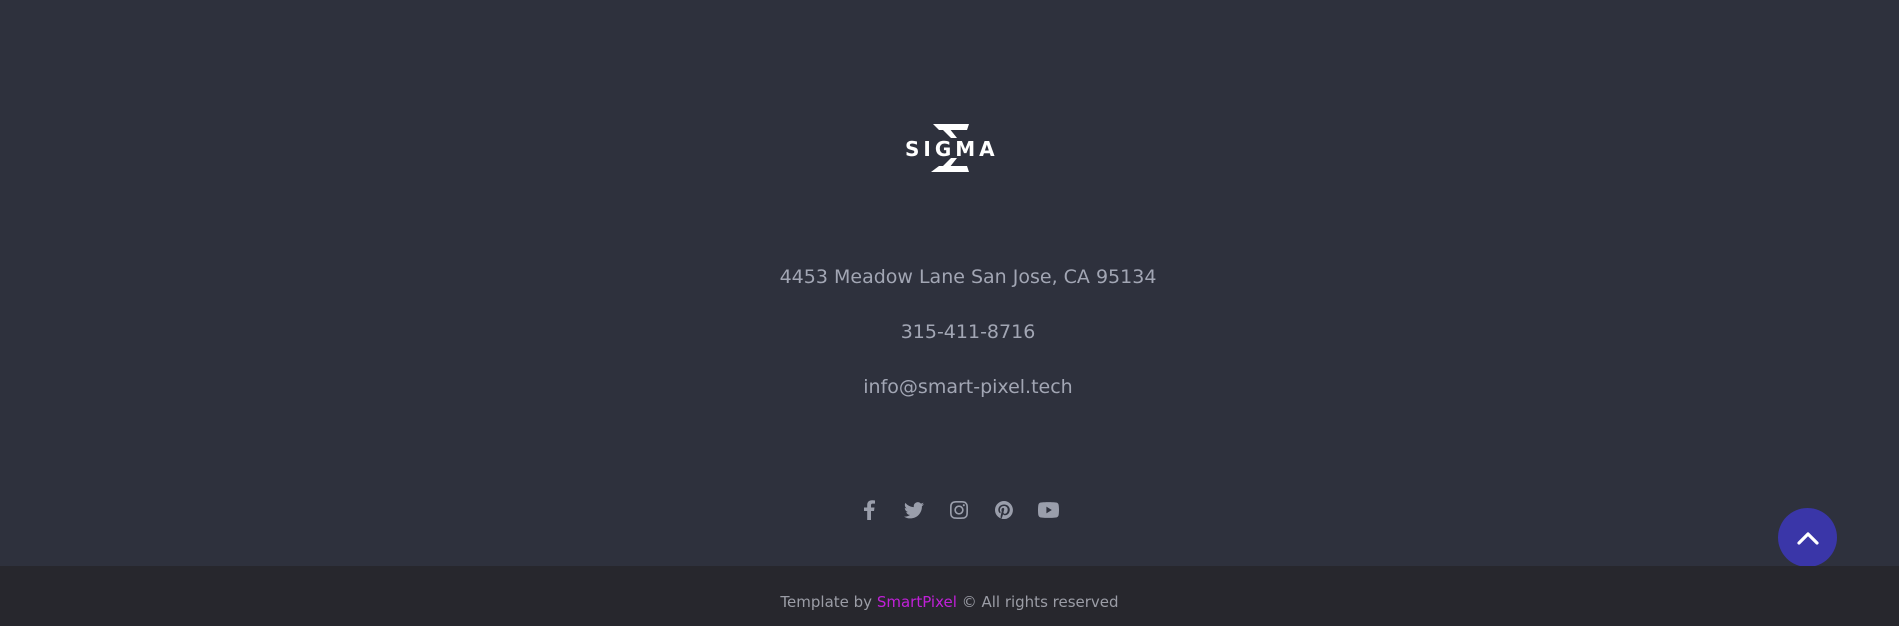 This screenshot has width=1899, height=626. I want to click on social-links, so click(958, 510).